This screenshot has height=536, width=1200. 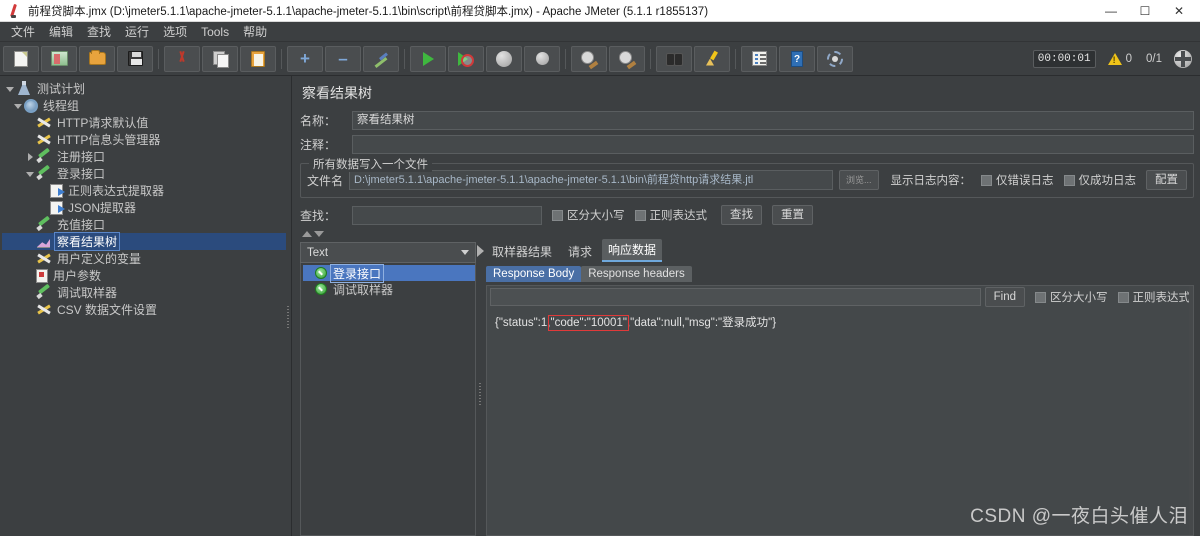 I want to click on search-button, so click(x=674, y=58).